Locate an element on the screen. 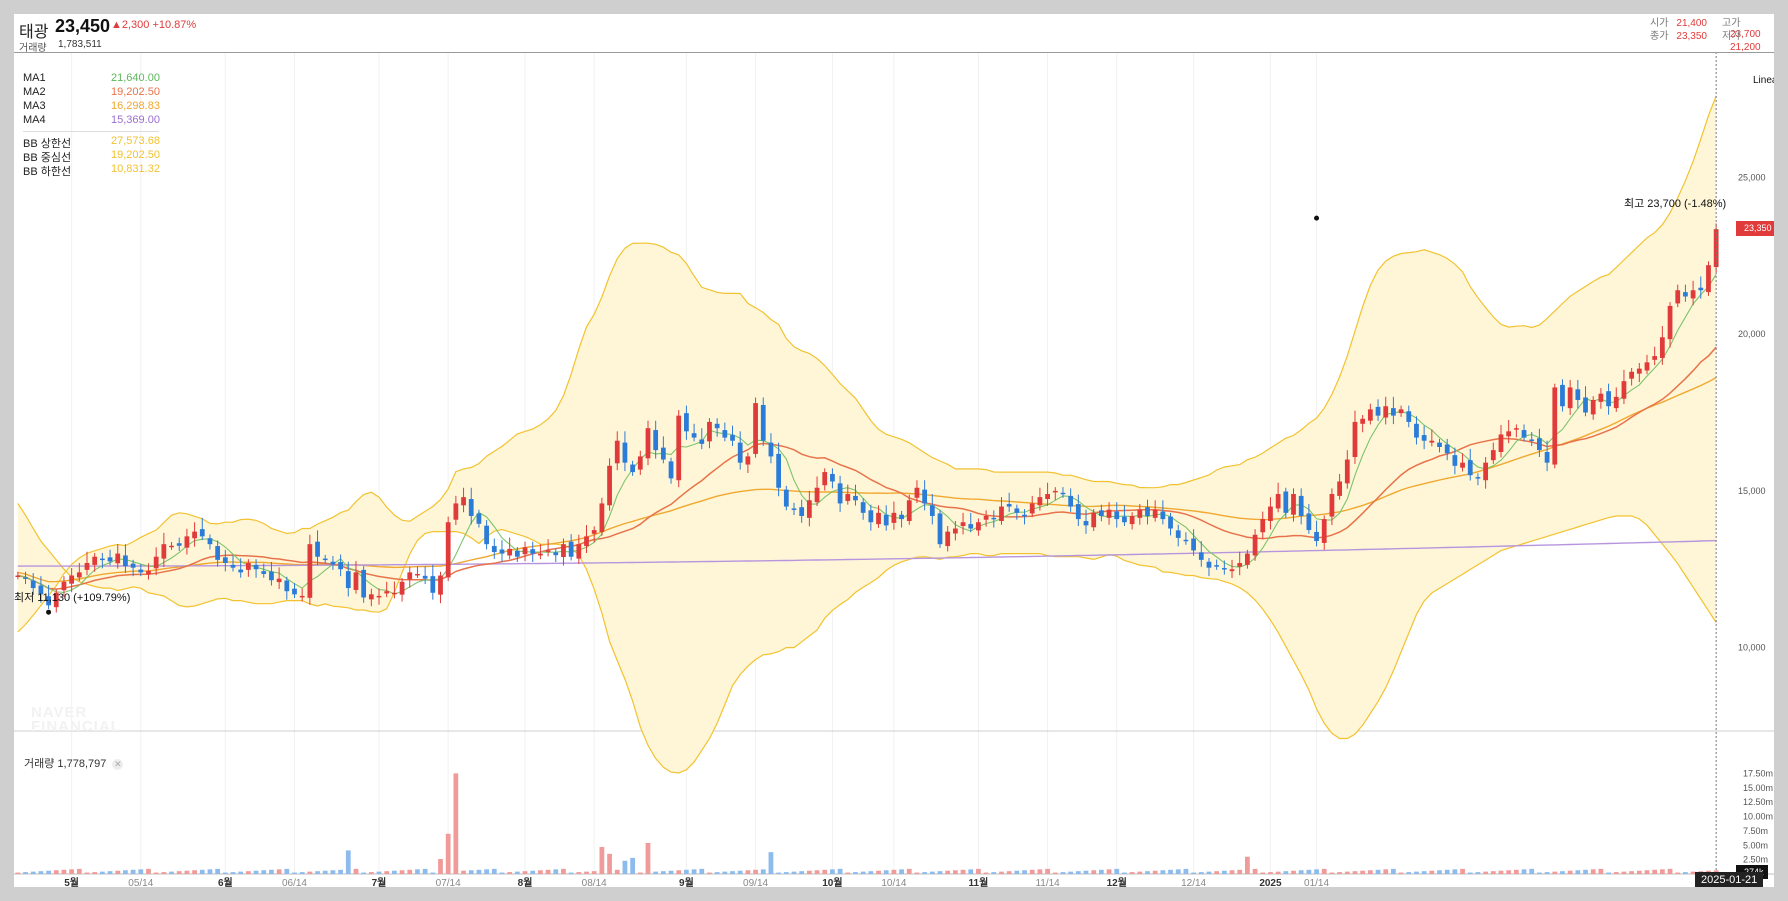  legend-ma4: MA4 15,369.00 is located at coordinates (93, 121).